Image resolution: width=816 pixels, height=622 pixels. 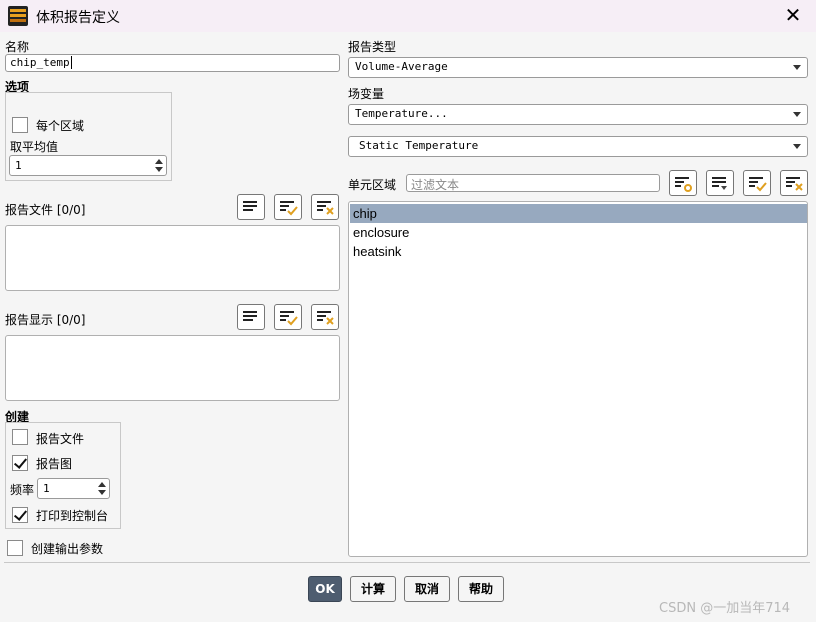 I want to click on help-button: 帮助, so click(x=481, y=589).